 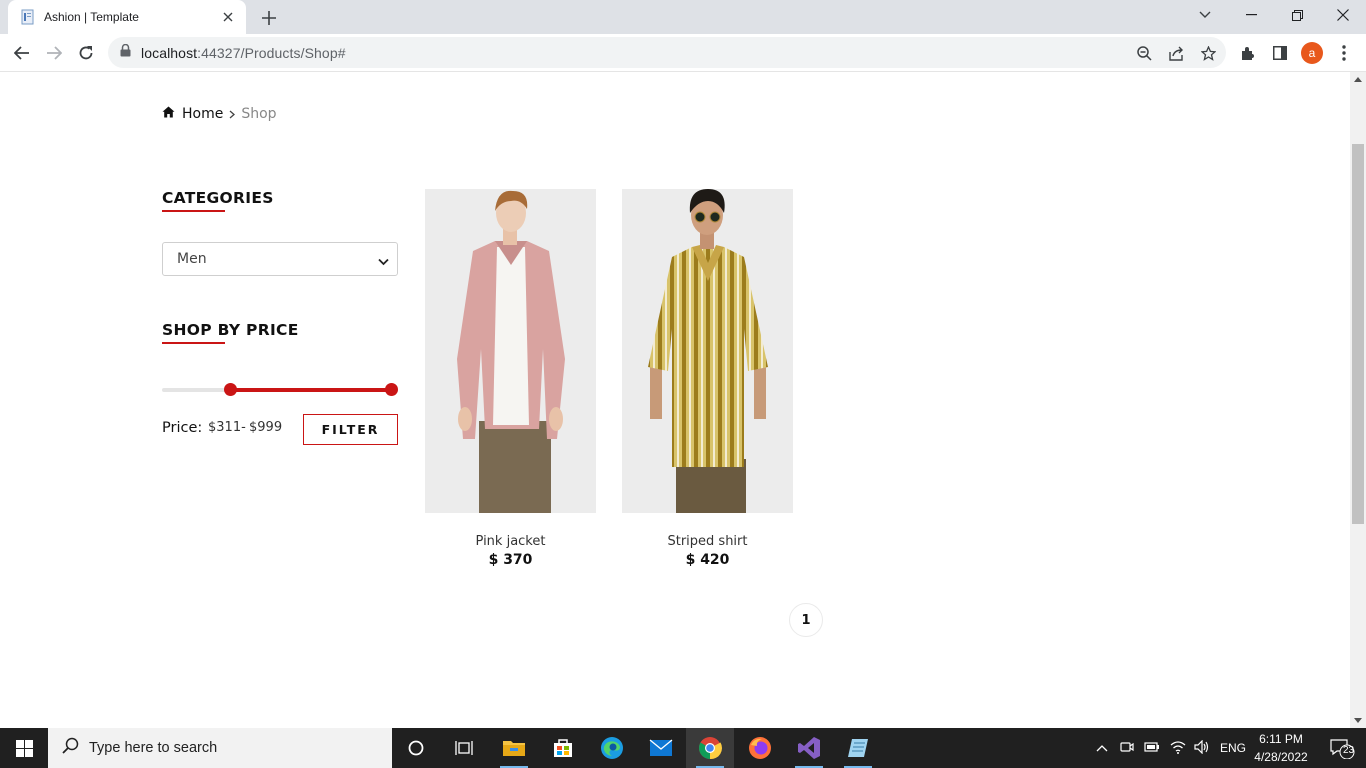 I want to click on zoom-icon, so click(x=1144, y=53).